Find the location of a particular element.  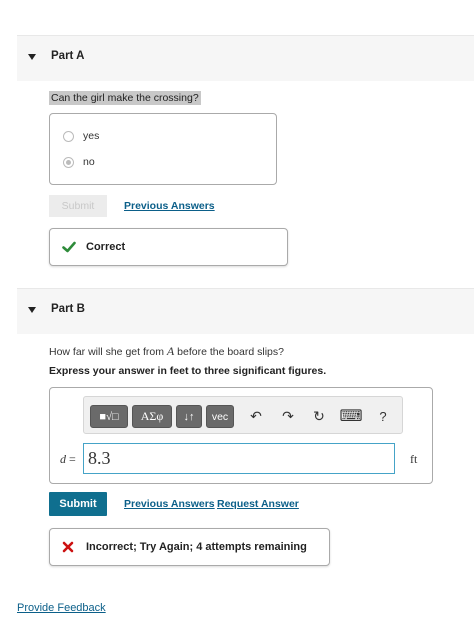

answer-input: 8.3 is located at coordinates (239, 458).